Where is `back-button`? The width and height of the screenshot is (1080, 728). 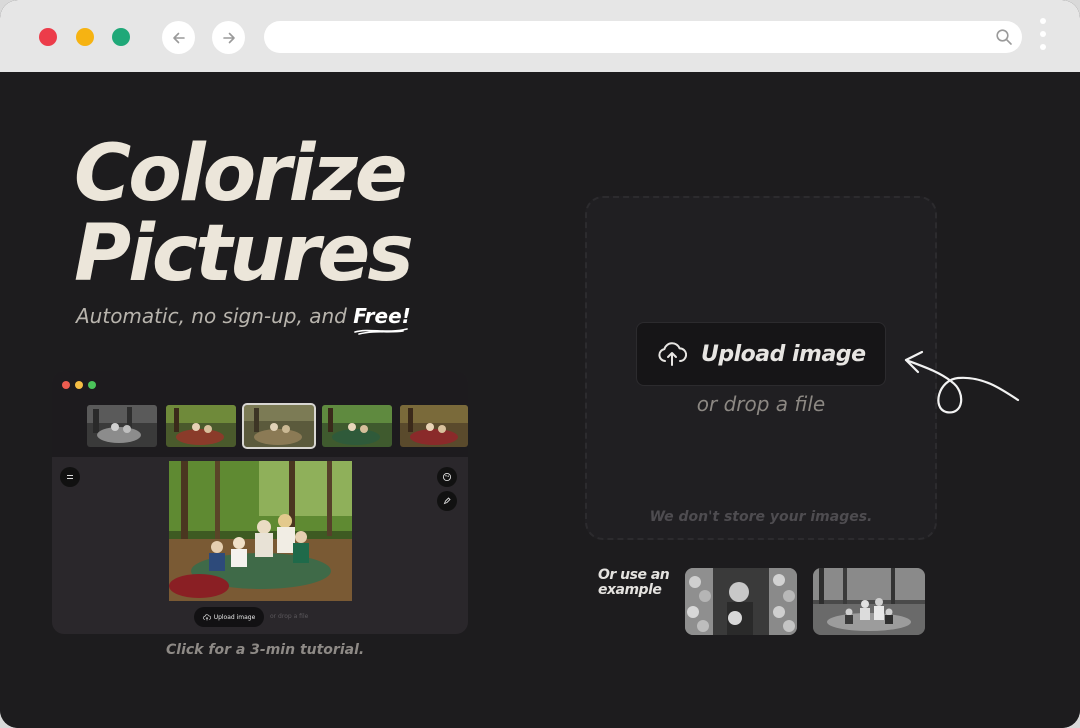
back-button is located at coordinates (178, 37).